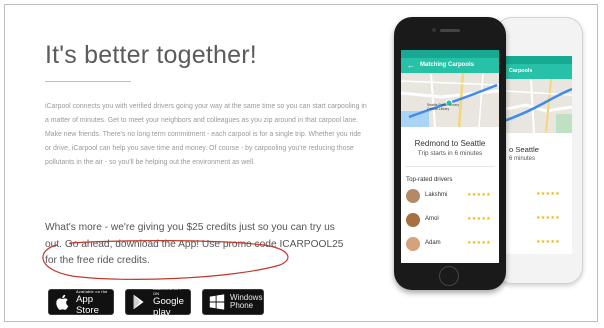 This screenshot has height=328, width=604. I want to click on drivers-header: Top-rated drivers, so click(429, 179).